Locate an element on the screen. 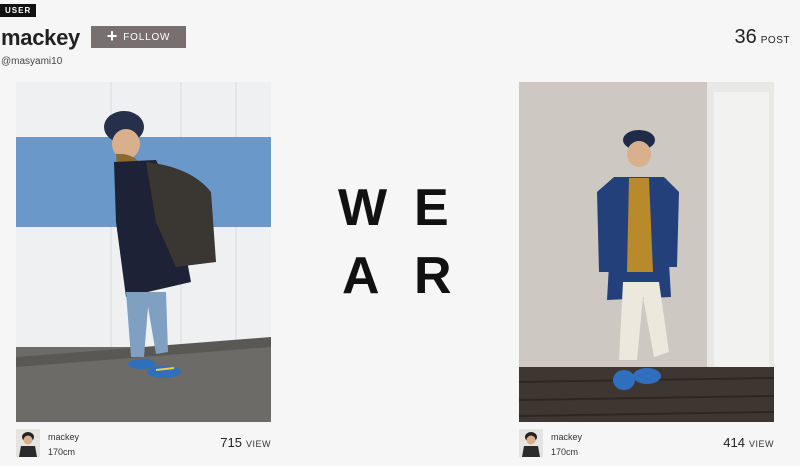 This screenshot has width=800, height=466. logo-letter-r: R is located at coordinates (433, 276).